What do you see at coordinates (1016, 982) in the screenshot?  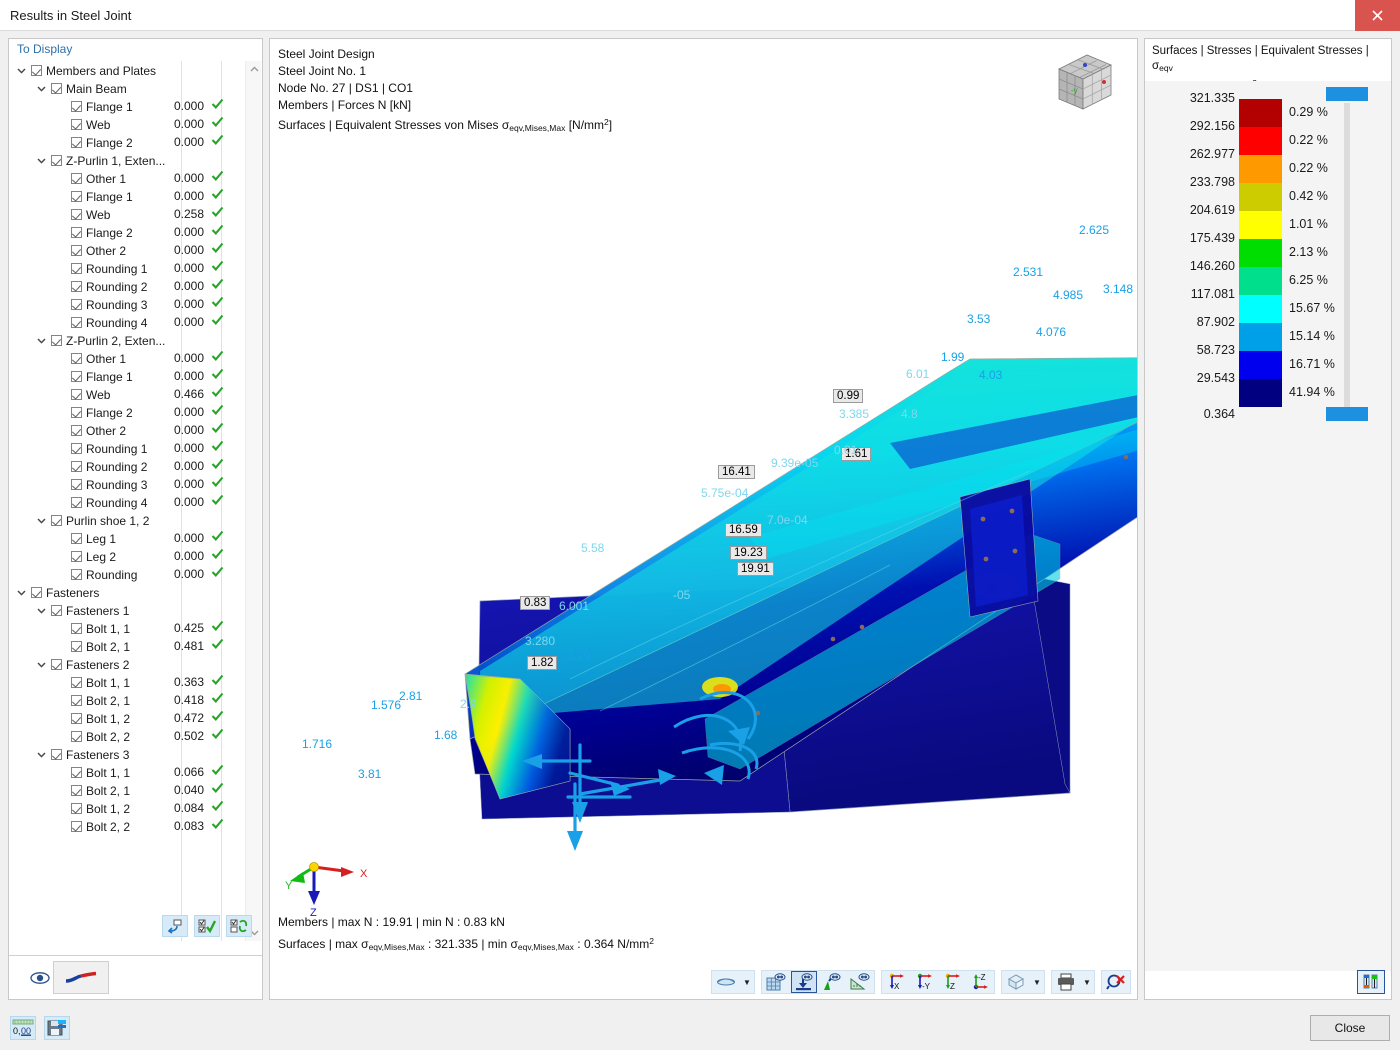 I see `isometric-view-button` at bounding box center [1016, 982].